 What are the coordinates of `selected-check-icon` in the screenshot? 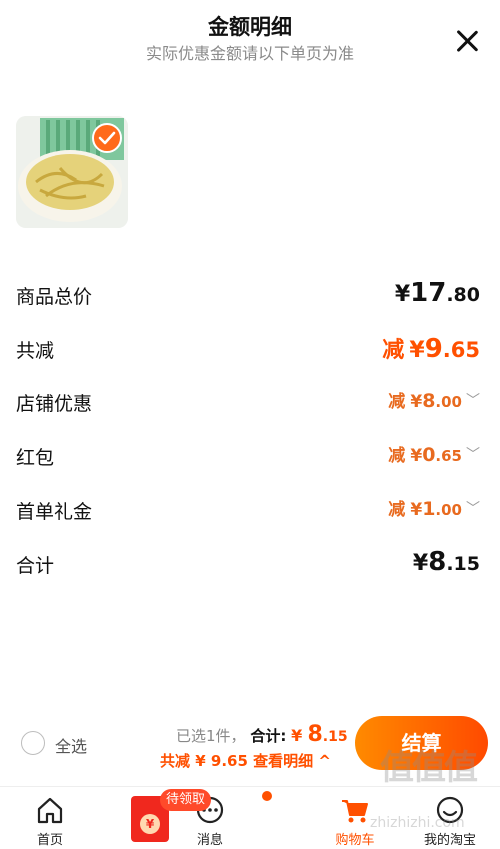 It's located at (107, 138).